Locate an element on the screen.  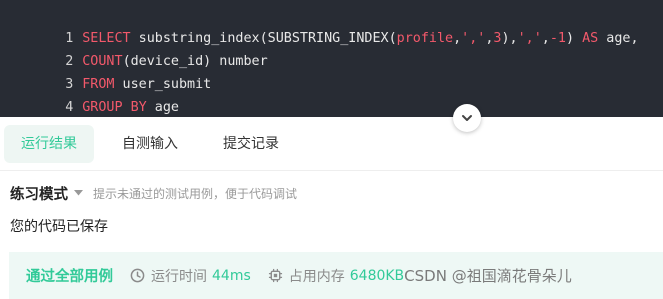
chevron-down-icon is located at coordinates (467, 118).